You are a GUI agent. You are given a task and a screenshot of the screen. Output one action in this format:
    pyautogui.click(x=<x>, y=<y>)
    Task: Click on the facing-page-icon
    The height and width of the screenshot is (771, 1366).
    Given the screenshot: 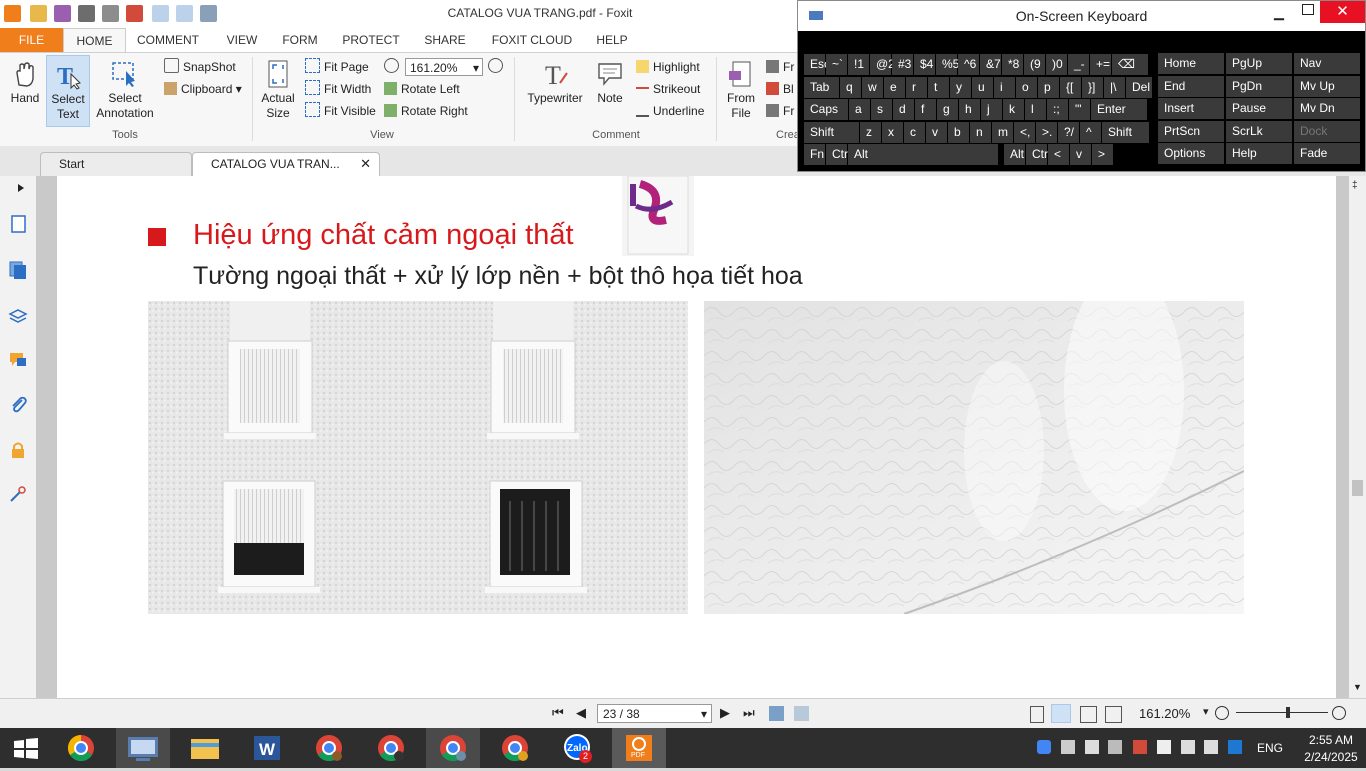 What is the action you would take?
    pyautogui.click(x=1088, y=714)
    